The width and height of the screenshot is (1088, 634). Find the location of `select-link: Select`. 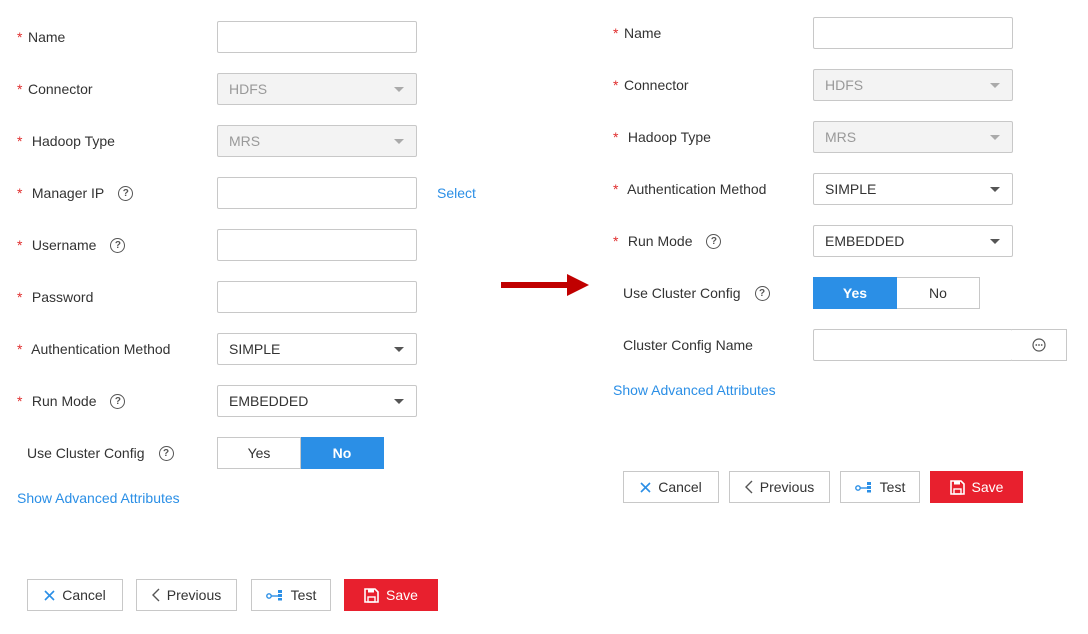

select-link: Select is located at coordinates (456, 193).